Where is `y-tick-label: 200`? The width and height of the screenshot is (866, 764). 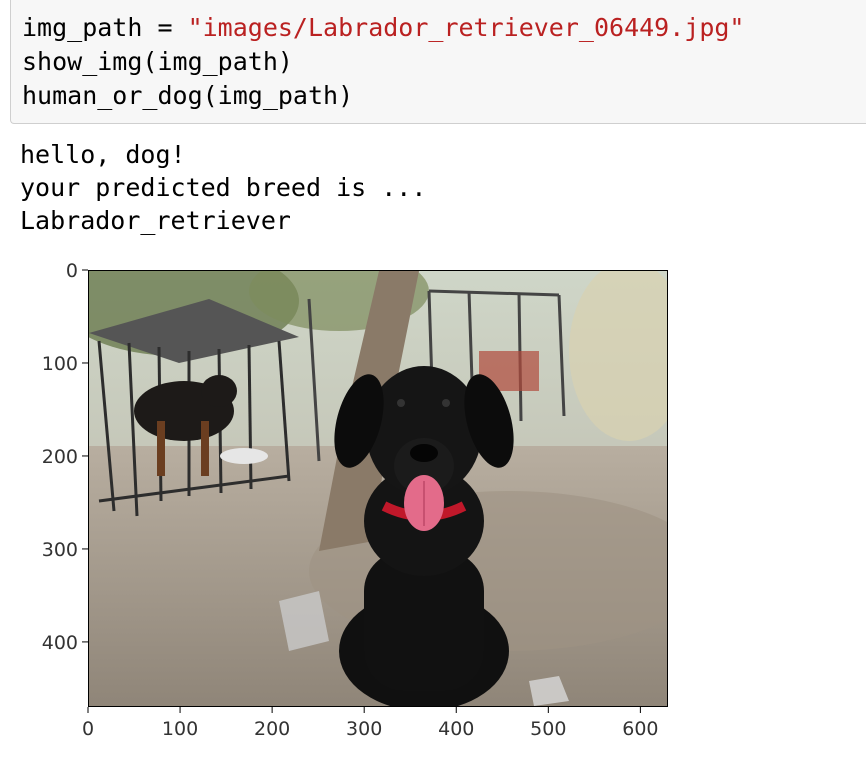
y-tick-label: 200 is located at coordinates (60, 457).